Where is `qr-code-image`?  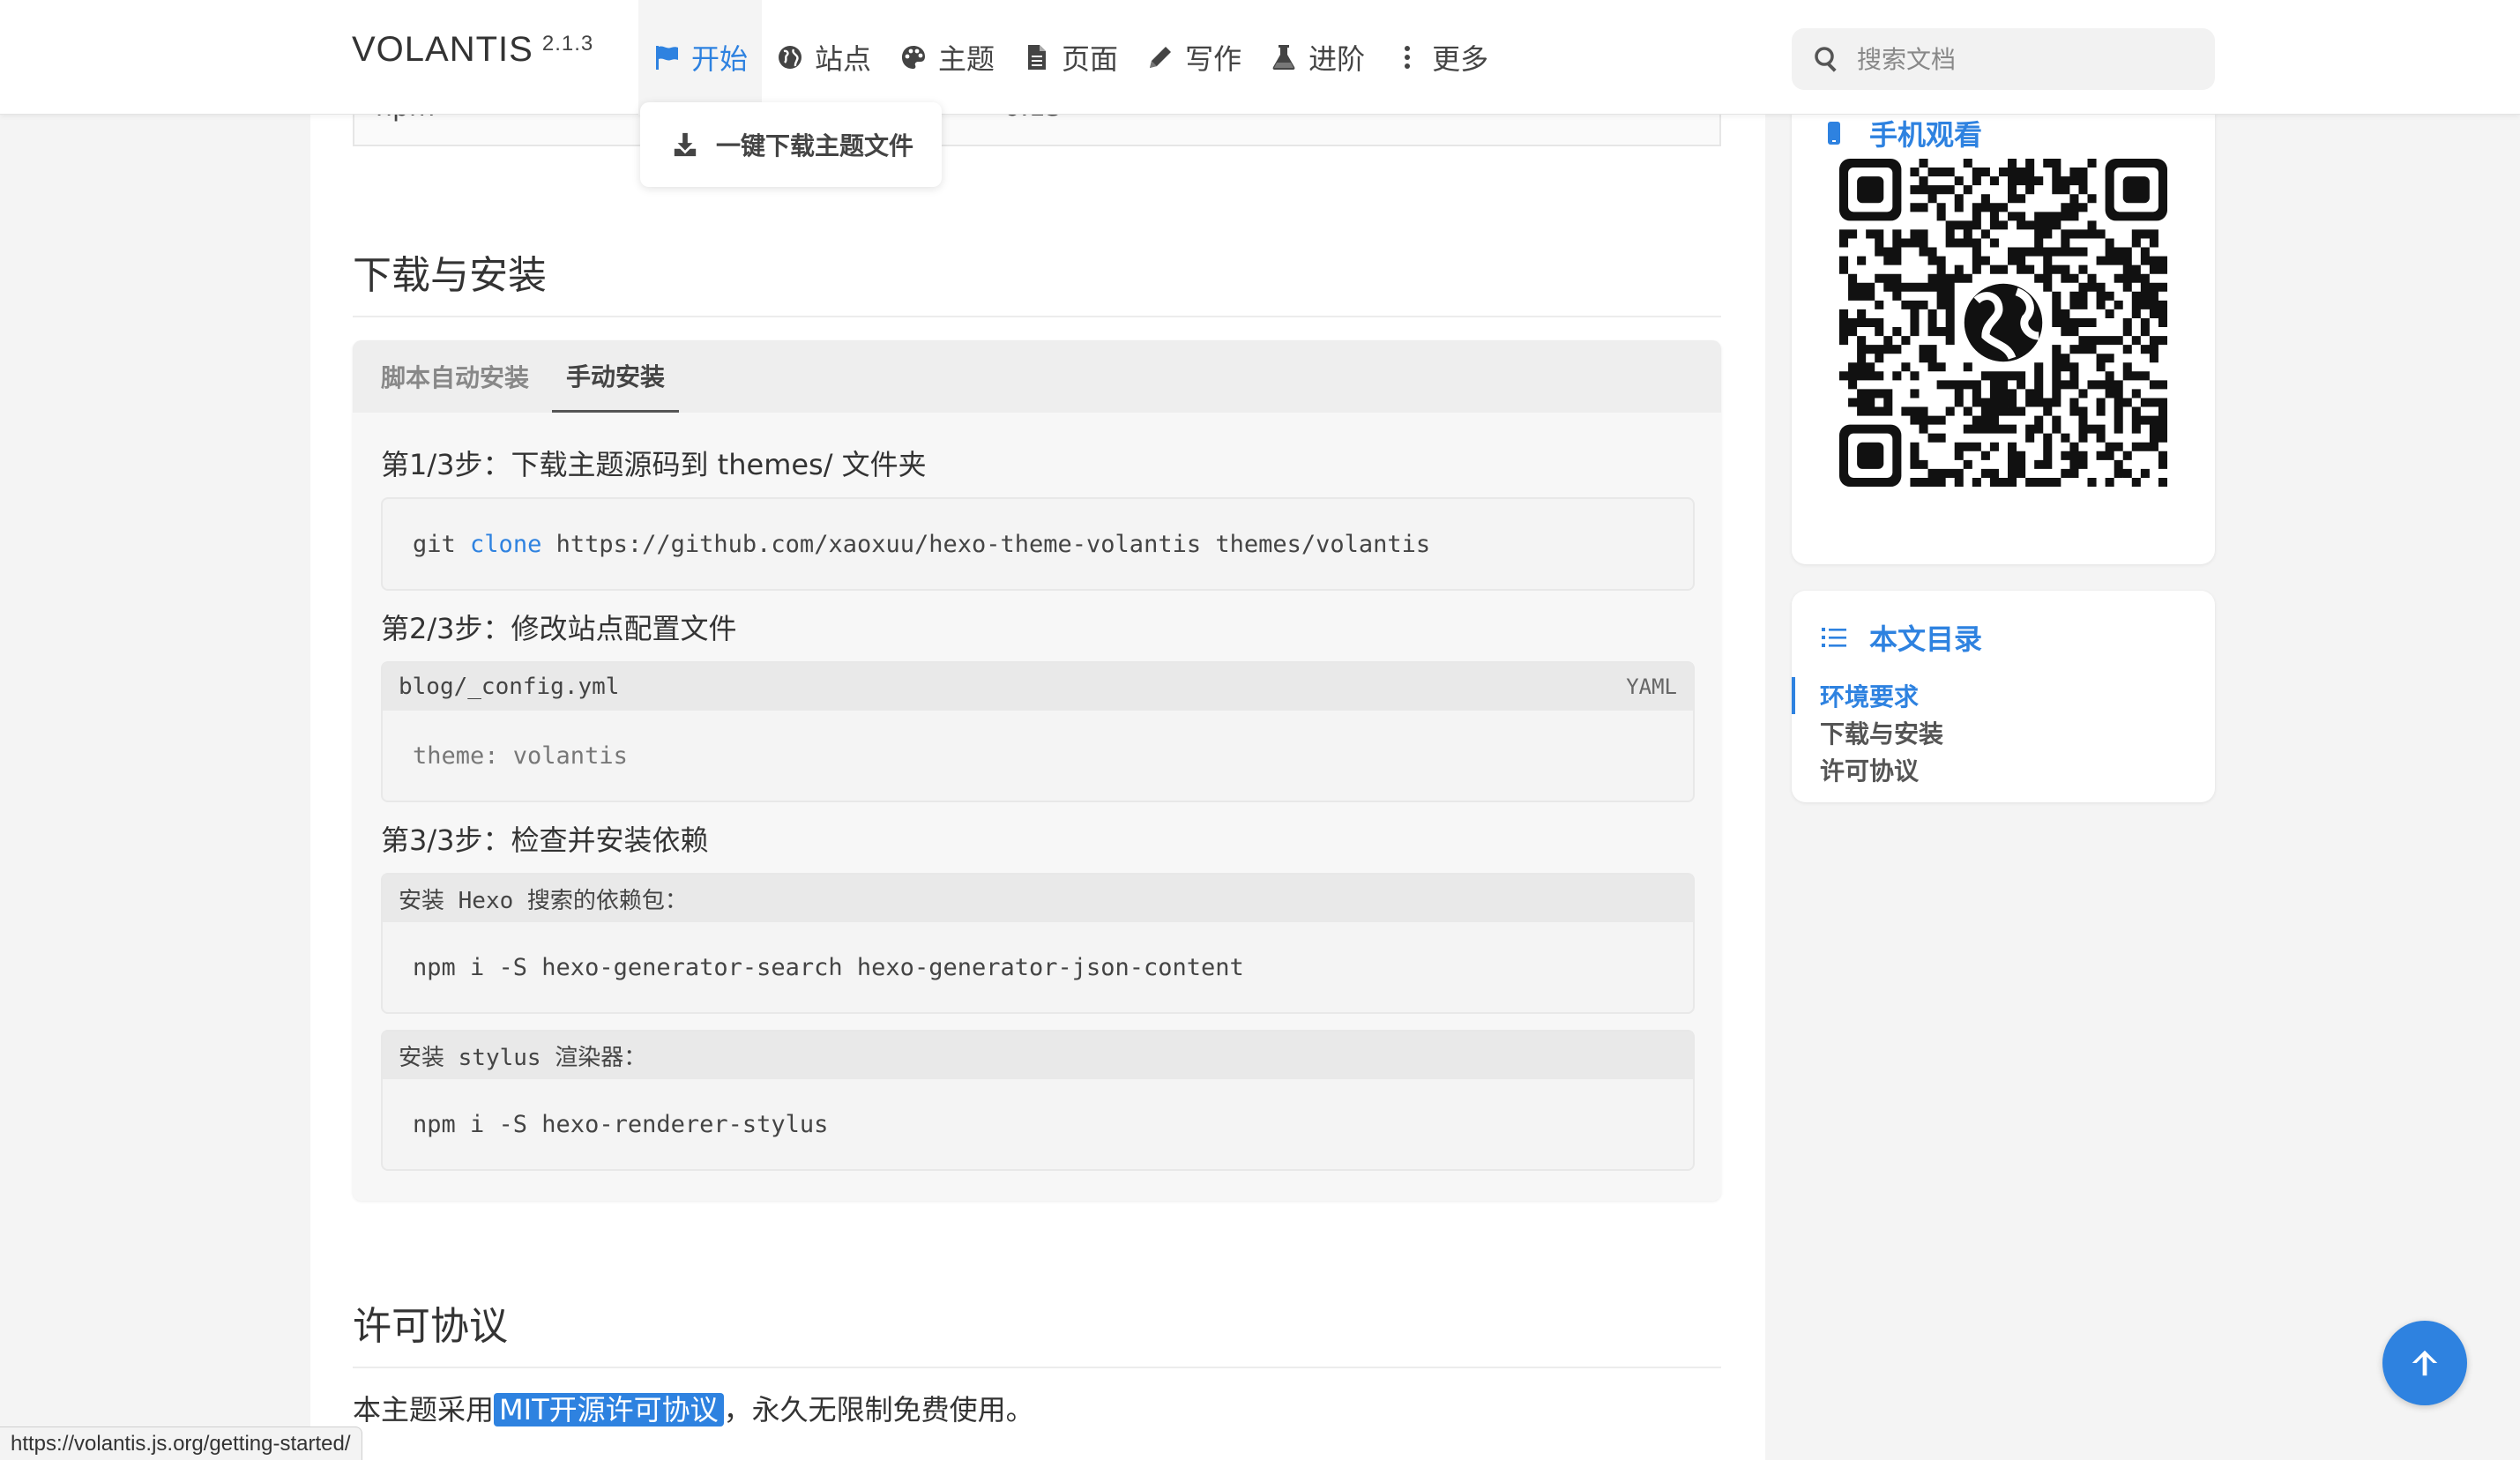
qr-code-image is located at coordinates (2003, 323).